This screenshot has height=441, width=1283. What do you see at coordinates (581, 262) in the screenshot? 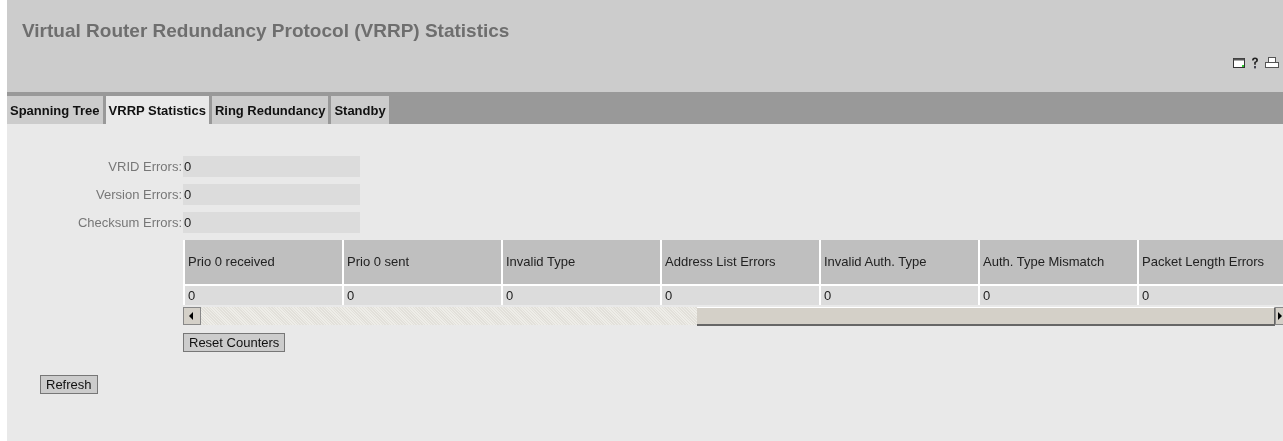
I see `column-header: Invalid Type` at bounding box center [581, 262].